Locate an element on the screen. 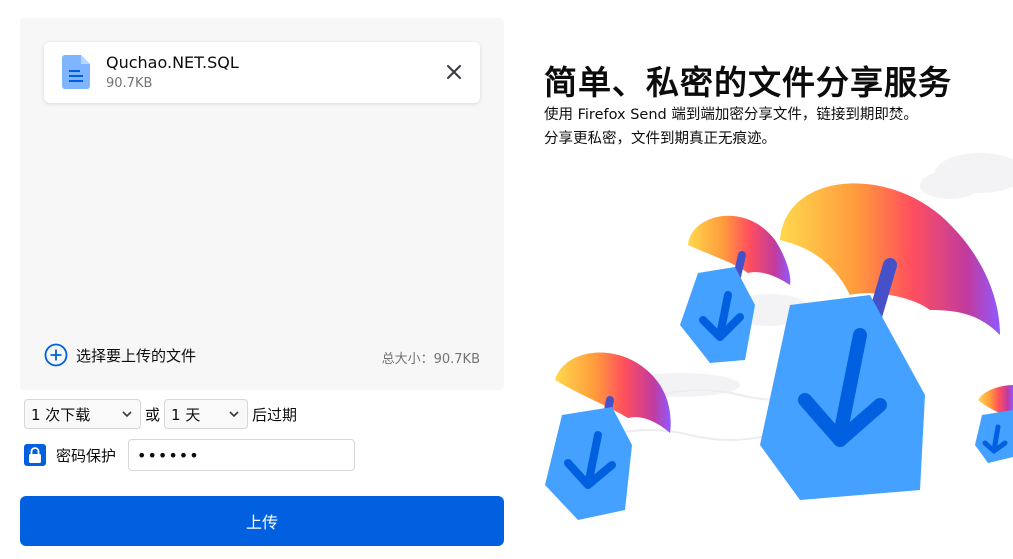 The width and height of the screenshot is (1013, 559). password-label: 密码保护 is located at coordinates (86, 455).